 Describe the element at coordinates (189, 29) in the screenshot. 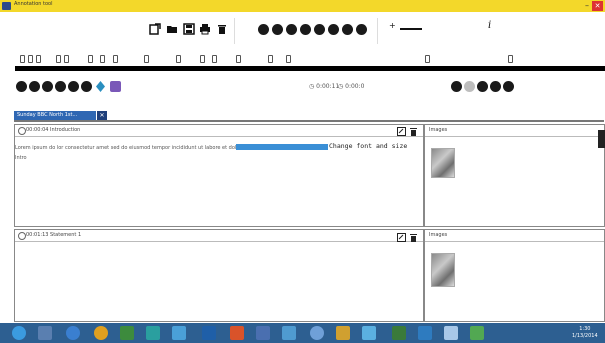

I see `save-icon` at that location.